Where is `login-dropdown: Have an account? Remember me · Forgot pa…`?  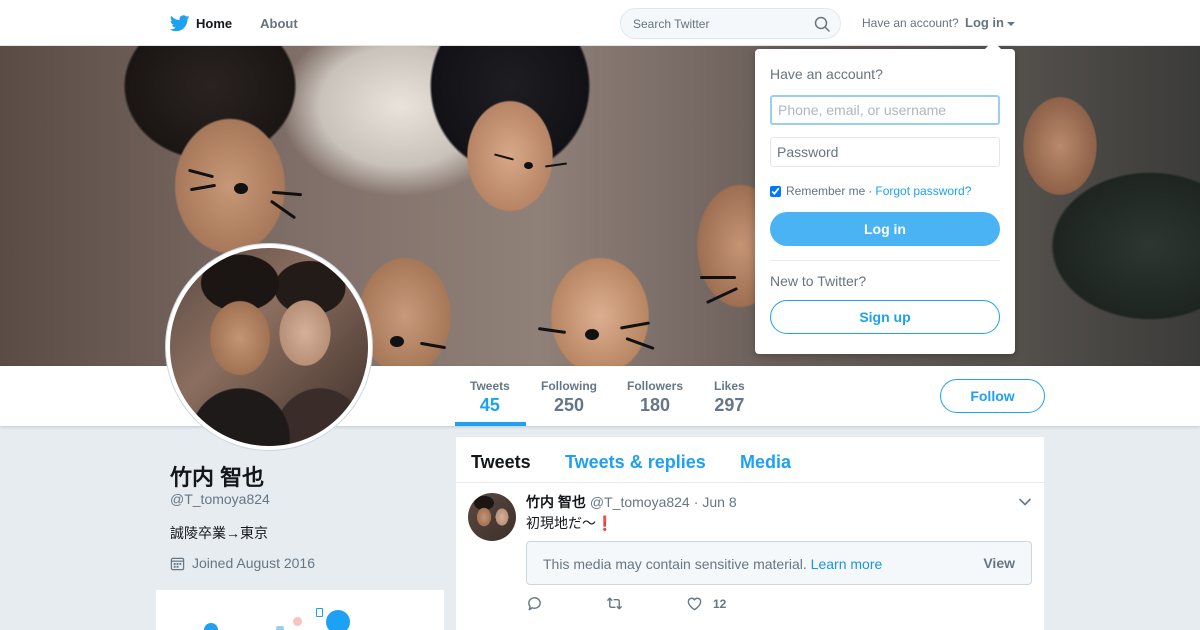 login-dropdown: Have an account? Remember me · Forgot pa… is located at coordinates (885, 197).